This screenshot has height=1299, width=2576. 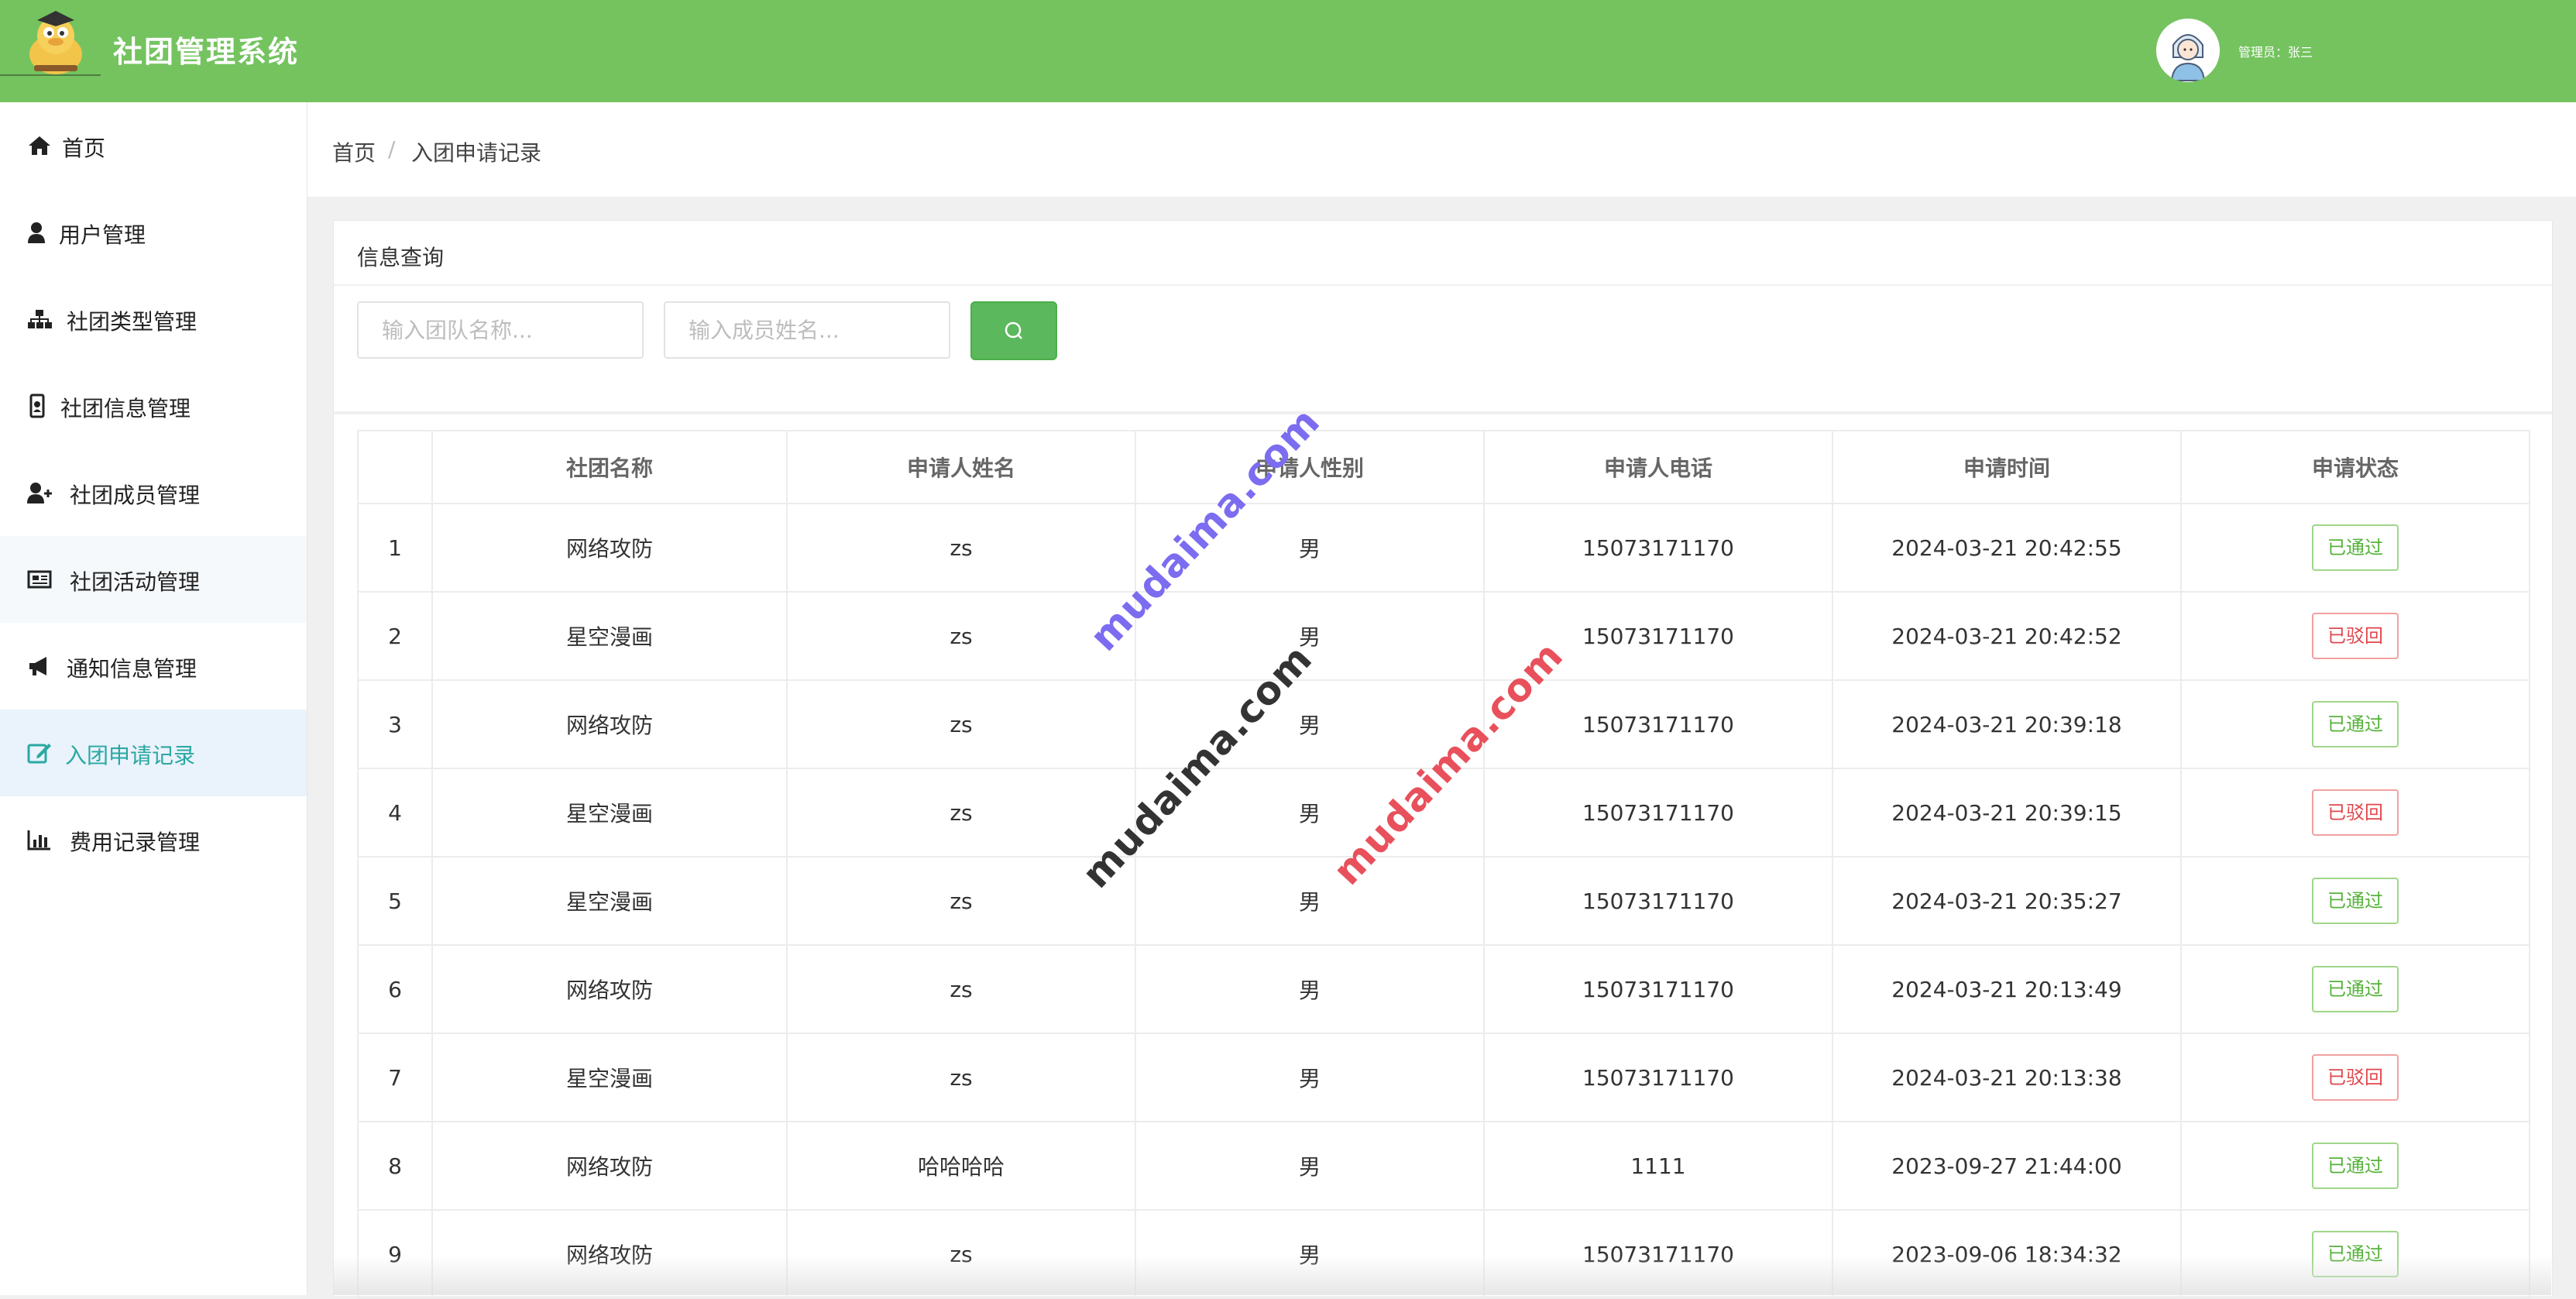 I want to click on sidebar-item-label: 社团类型管理, so click(x=132, y=322).